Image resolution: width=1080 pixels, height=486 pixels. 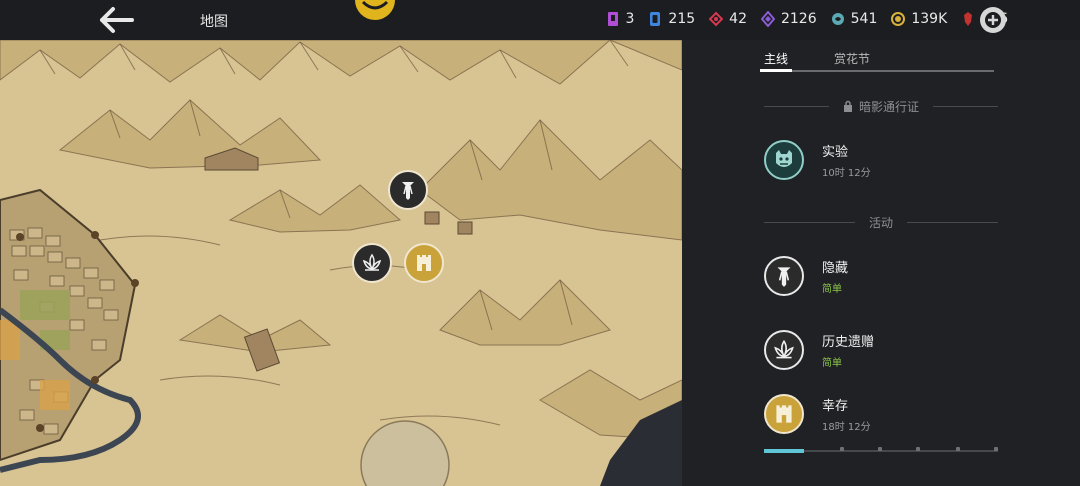 I want to click on blue-card-icon, so click(x=655, y=19).